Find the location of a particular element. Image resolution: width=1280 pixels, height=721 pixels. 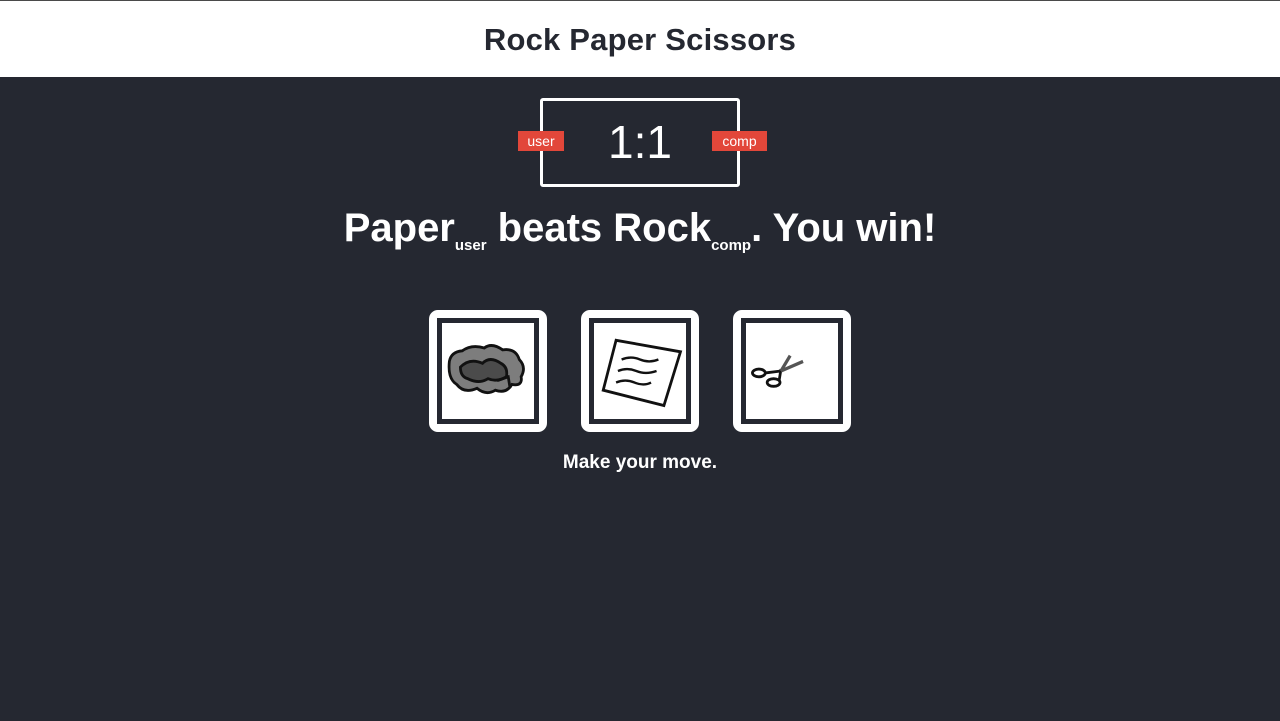

user-choice-text: Paper is located at coordinates (399, 228).